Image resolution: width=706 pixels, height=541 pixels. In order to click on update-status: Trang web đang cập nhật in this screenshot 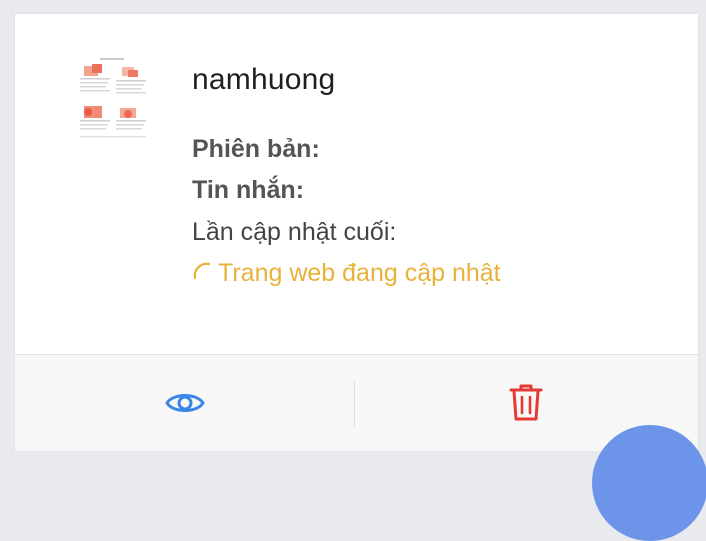, I will do `click(346, 273)`.